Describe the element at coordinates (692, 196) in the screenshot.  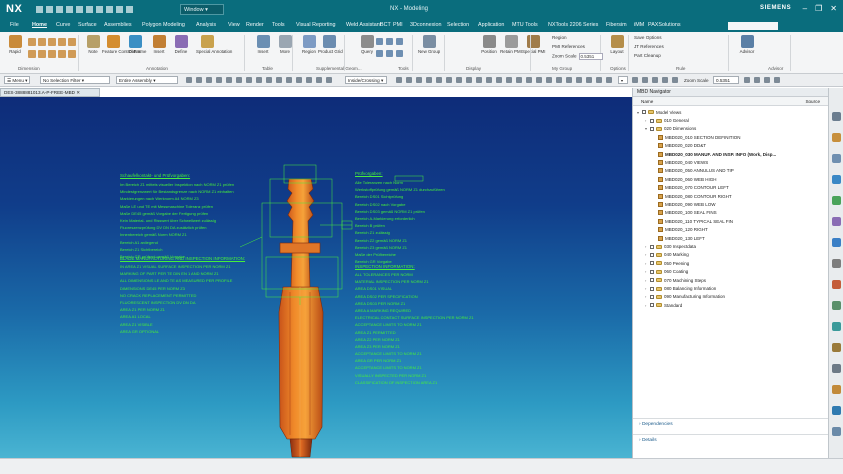
I see `model-view-node: MBD020_080 CONTOUR RIGHT` at that location.